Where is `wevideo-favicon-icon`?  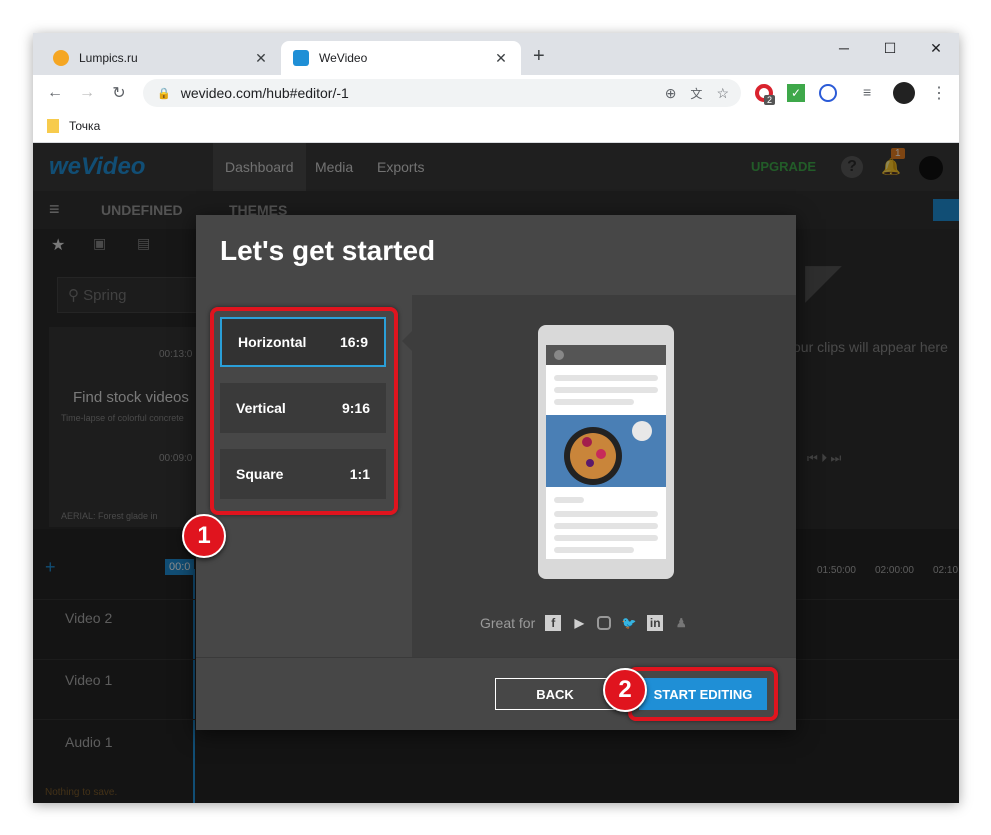
wevideo-favicon-icon is located at coordinates (301, 58).